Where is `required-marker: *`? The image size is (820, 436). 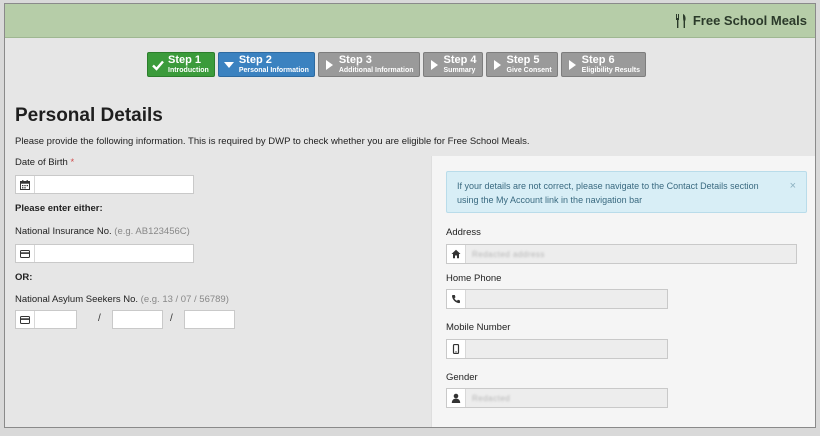
required-marker: * is located at coordinates (72, 162).